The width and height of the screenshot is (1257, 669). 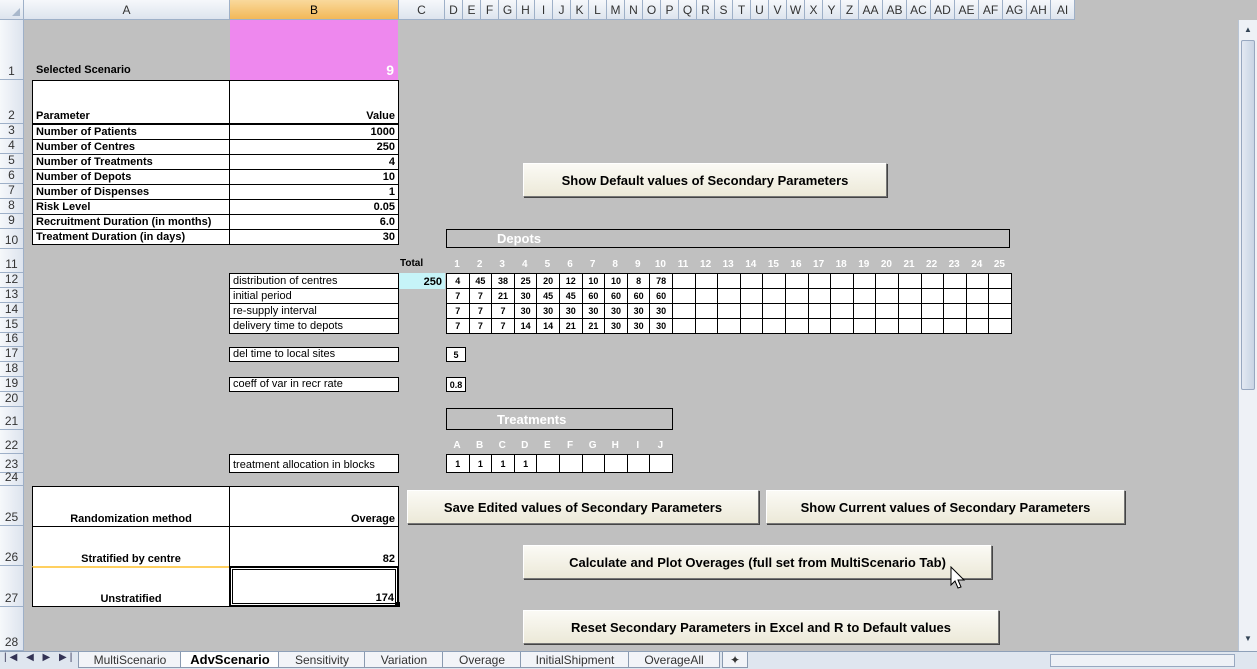 I want to click on row-header-7: 7, so click(x=12, y=191).